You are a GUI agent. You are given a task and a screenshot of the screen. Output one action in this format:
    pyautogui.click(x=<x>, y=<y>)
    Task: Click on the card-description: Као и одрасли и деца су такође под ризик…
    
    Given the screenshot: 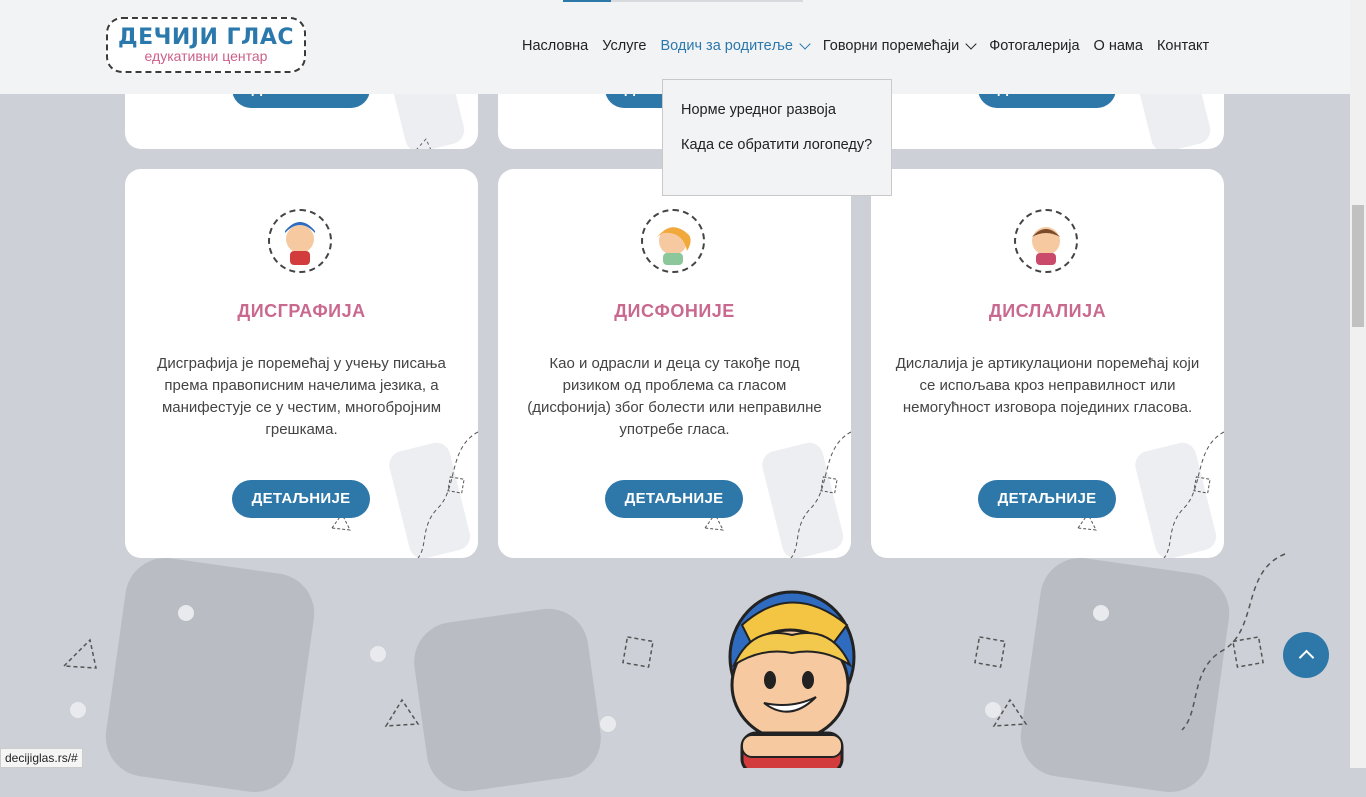 What is the action you would take?
    pyautogui.click(x=674, y=396)
    